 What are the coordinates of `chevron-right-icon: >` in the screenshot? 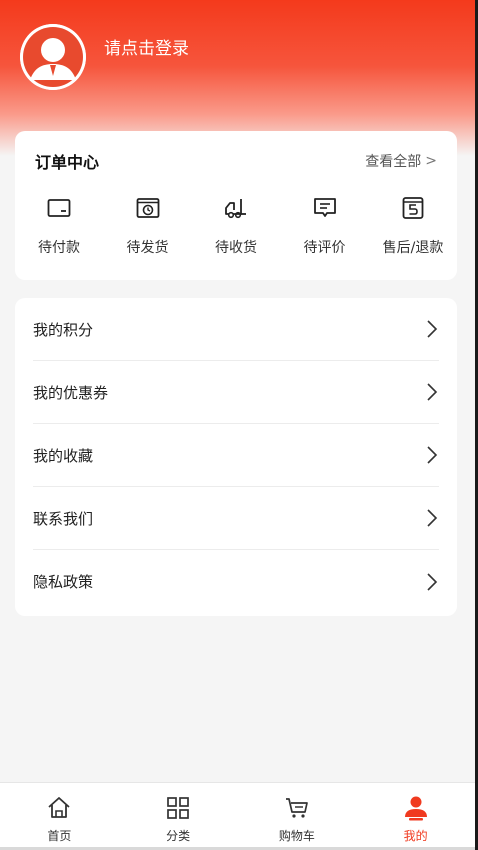 It's located at (431, 161).